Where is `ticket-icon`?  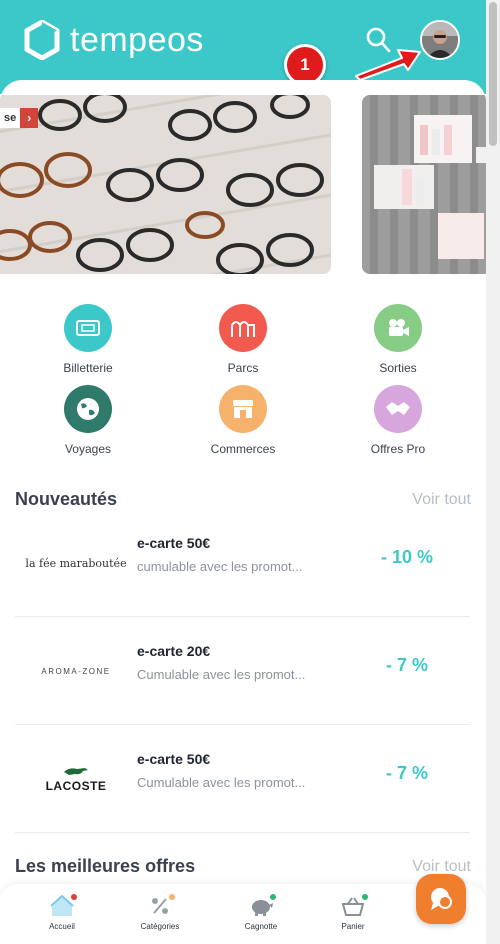
ticket-icon is located at coordinates (88, 328).